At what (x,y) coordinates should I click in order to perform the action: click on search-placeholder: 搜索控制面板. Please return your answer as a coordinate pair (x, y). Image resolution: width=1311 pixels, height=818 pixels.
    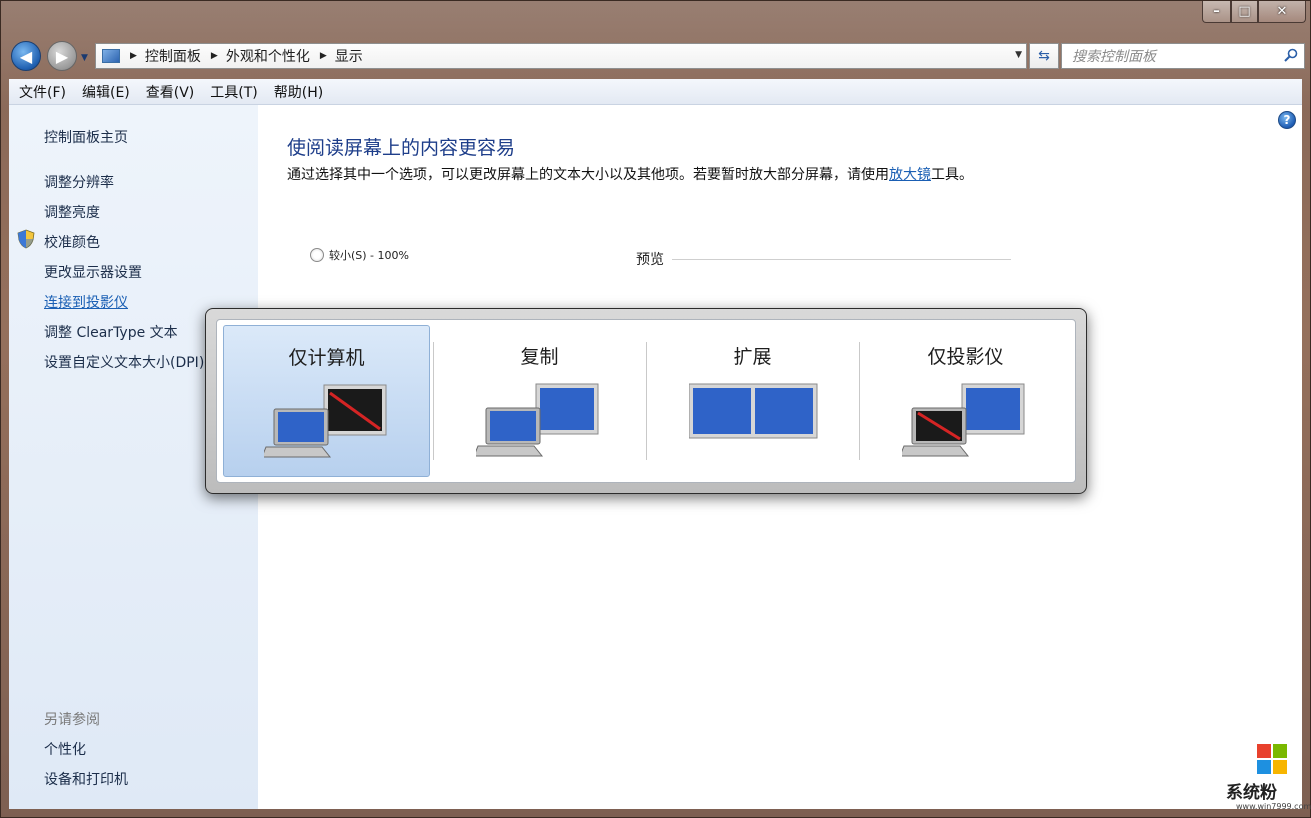
    Looking at the image, I should click on (1114, 57).